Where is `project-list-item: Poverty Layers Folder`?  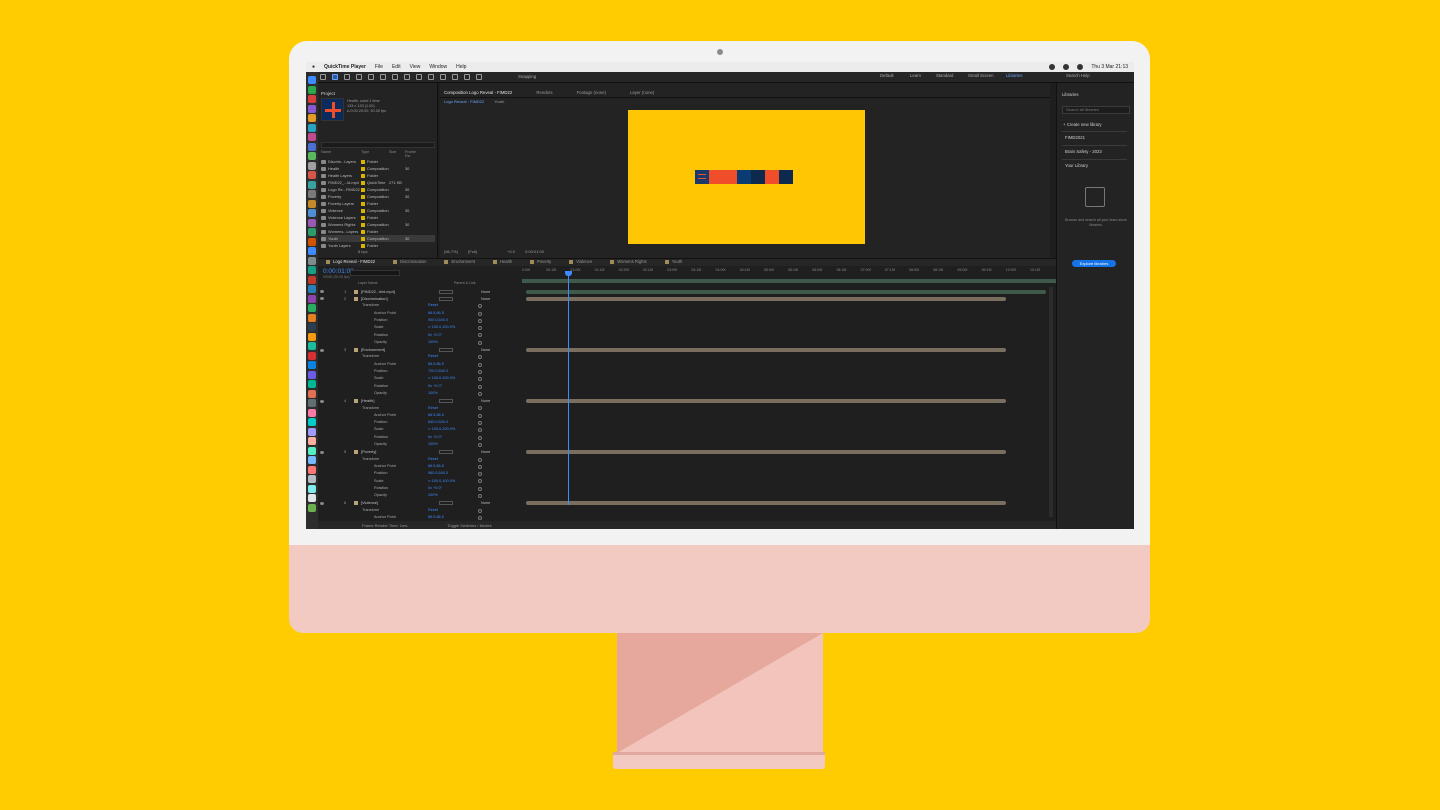
project-list-item: Poverty Layers Folder is located at coordinates (378, 203).